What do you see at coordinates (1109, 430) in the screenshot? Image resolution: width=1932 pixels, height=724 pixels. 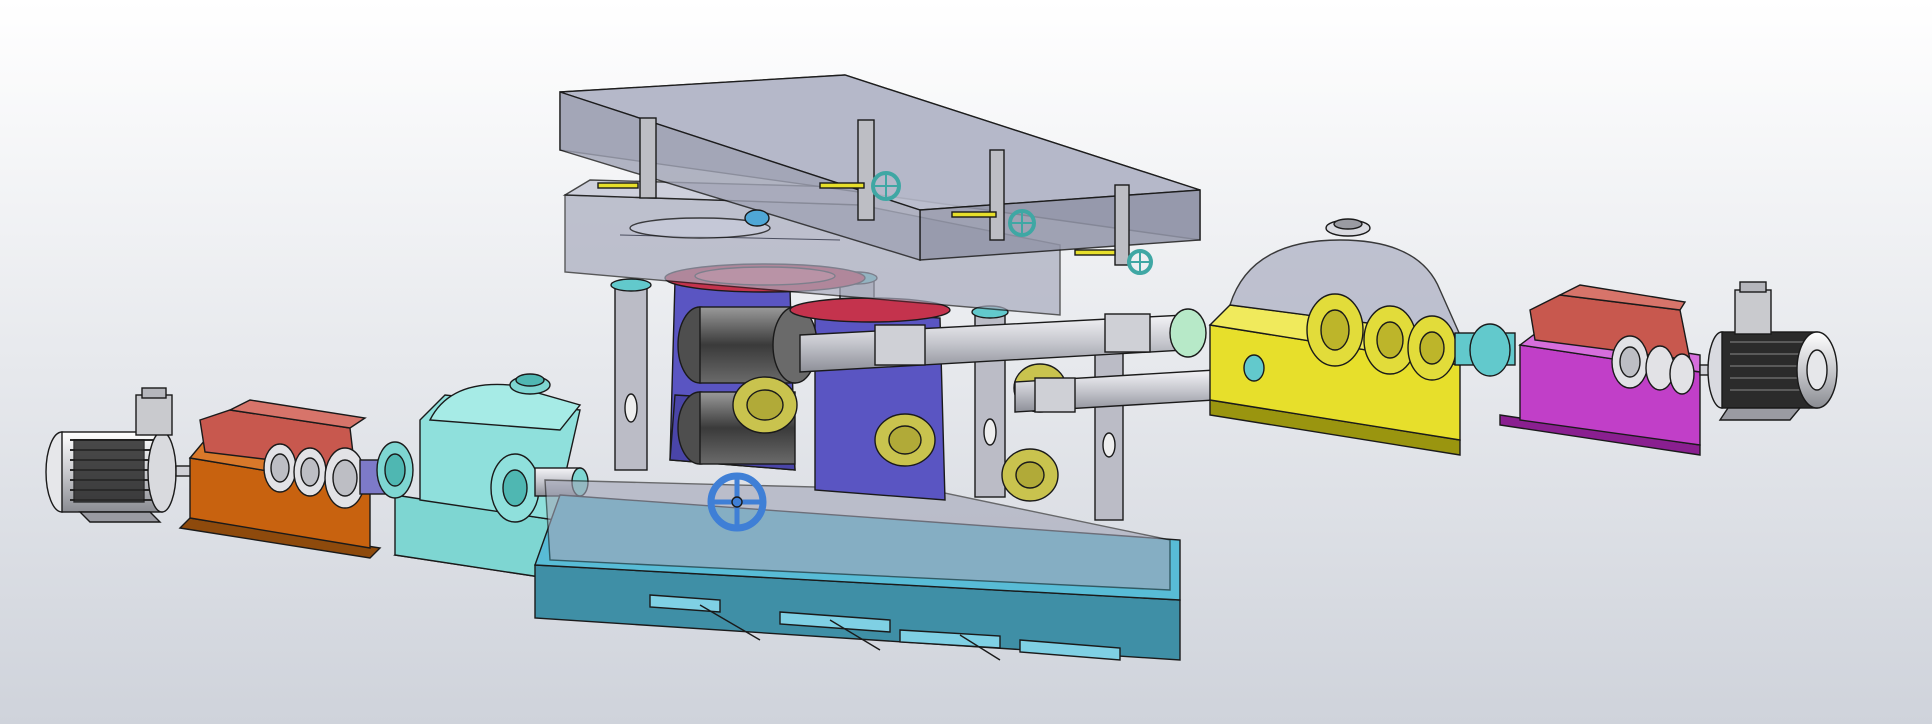 I see `column-far-right` at bounding box center [1109, 430].